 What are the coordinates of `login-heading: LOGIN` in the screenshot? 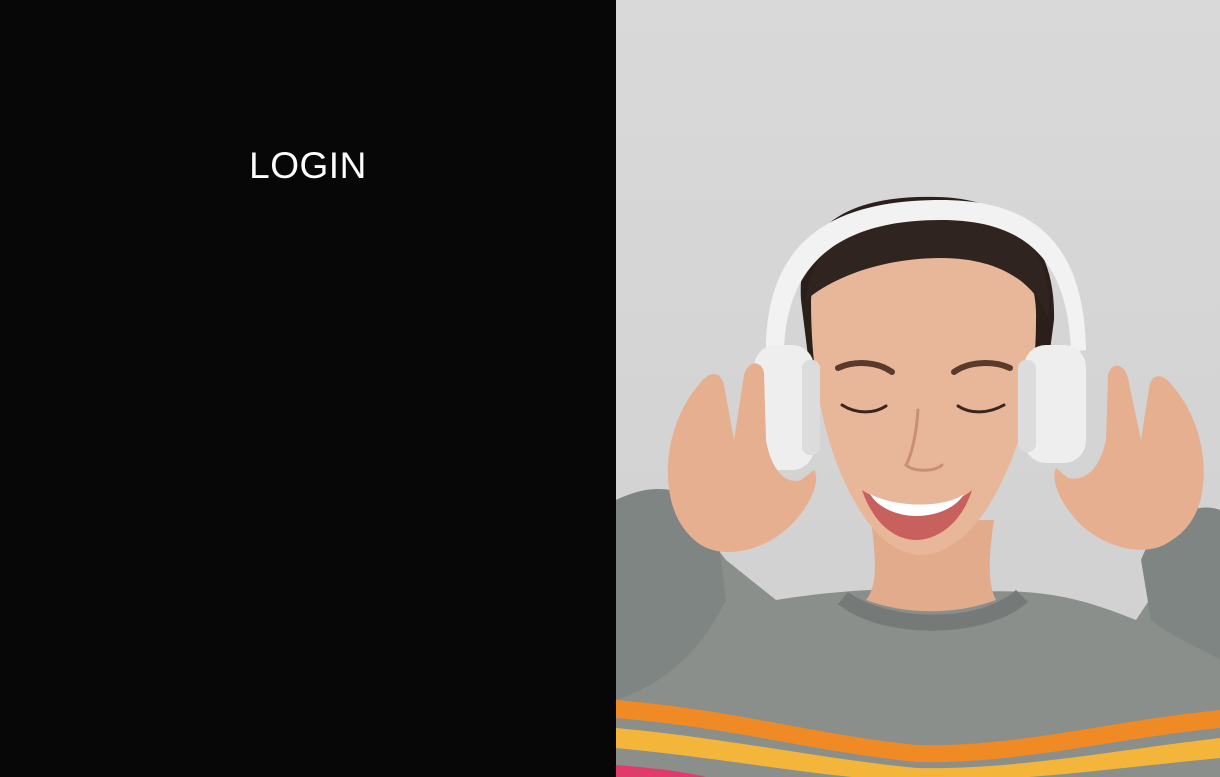 It's located at (308, 165).